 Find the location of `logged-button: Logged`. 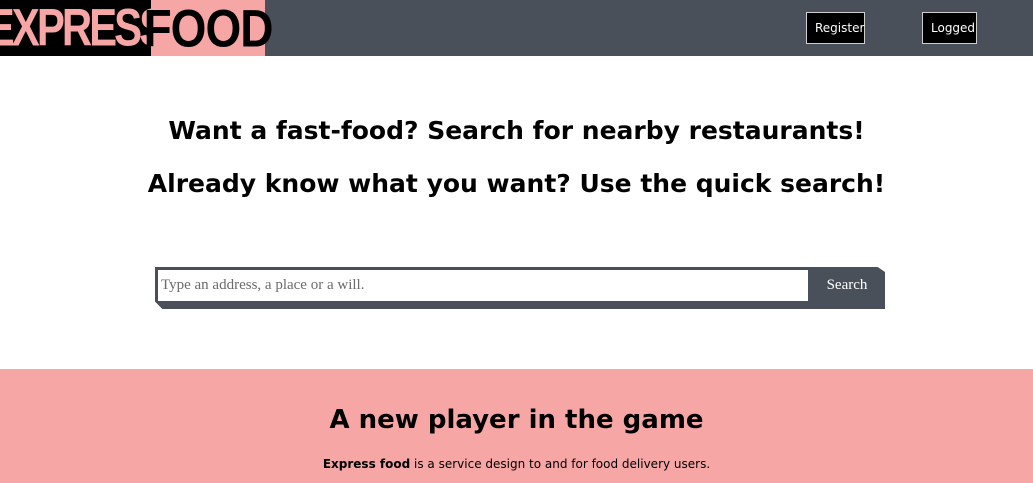

logged-button: Logged is located at coordinates (949, 28).